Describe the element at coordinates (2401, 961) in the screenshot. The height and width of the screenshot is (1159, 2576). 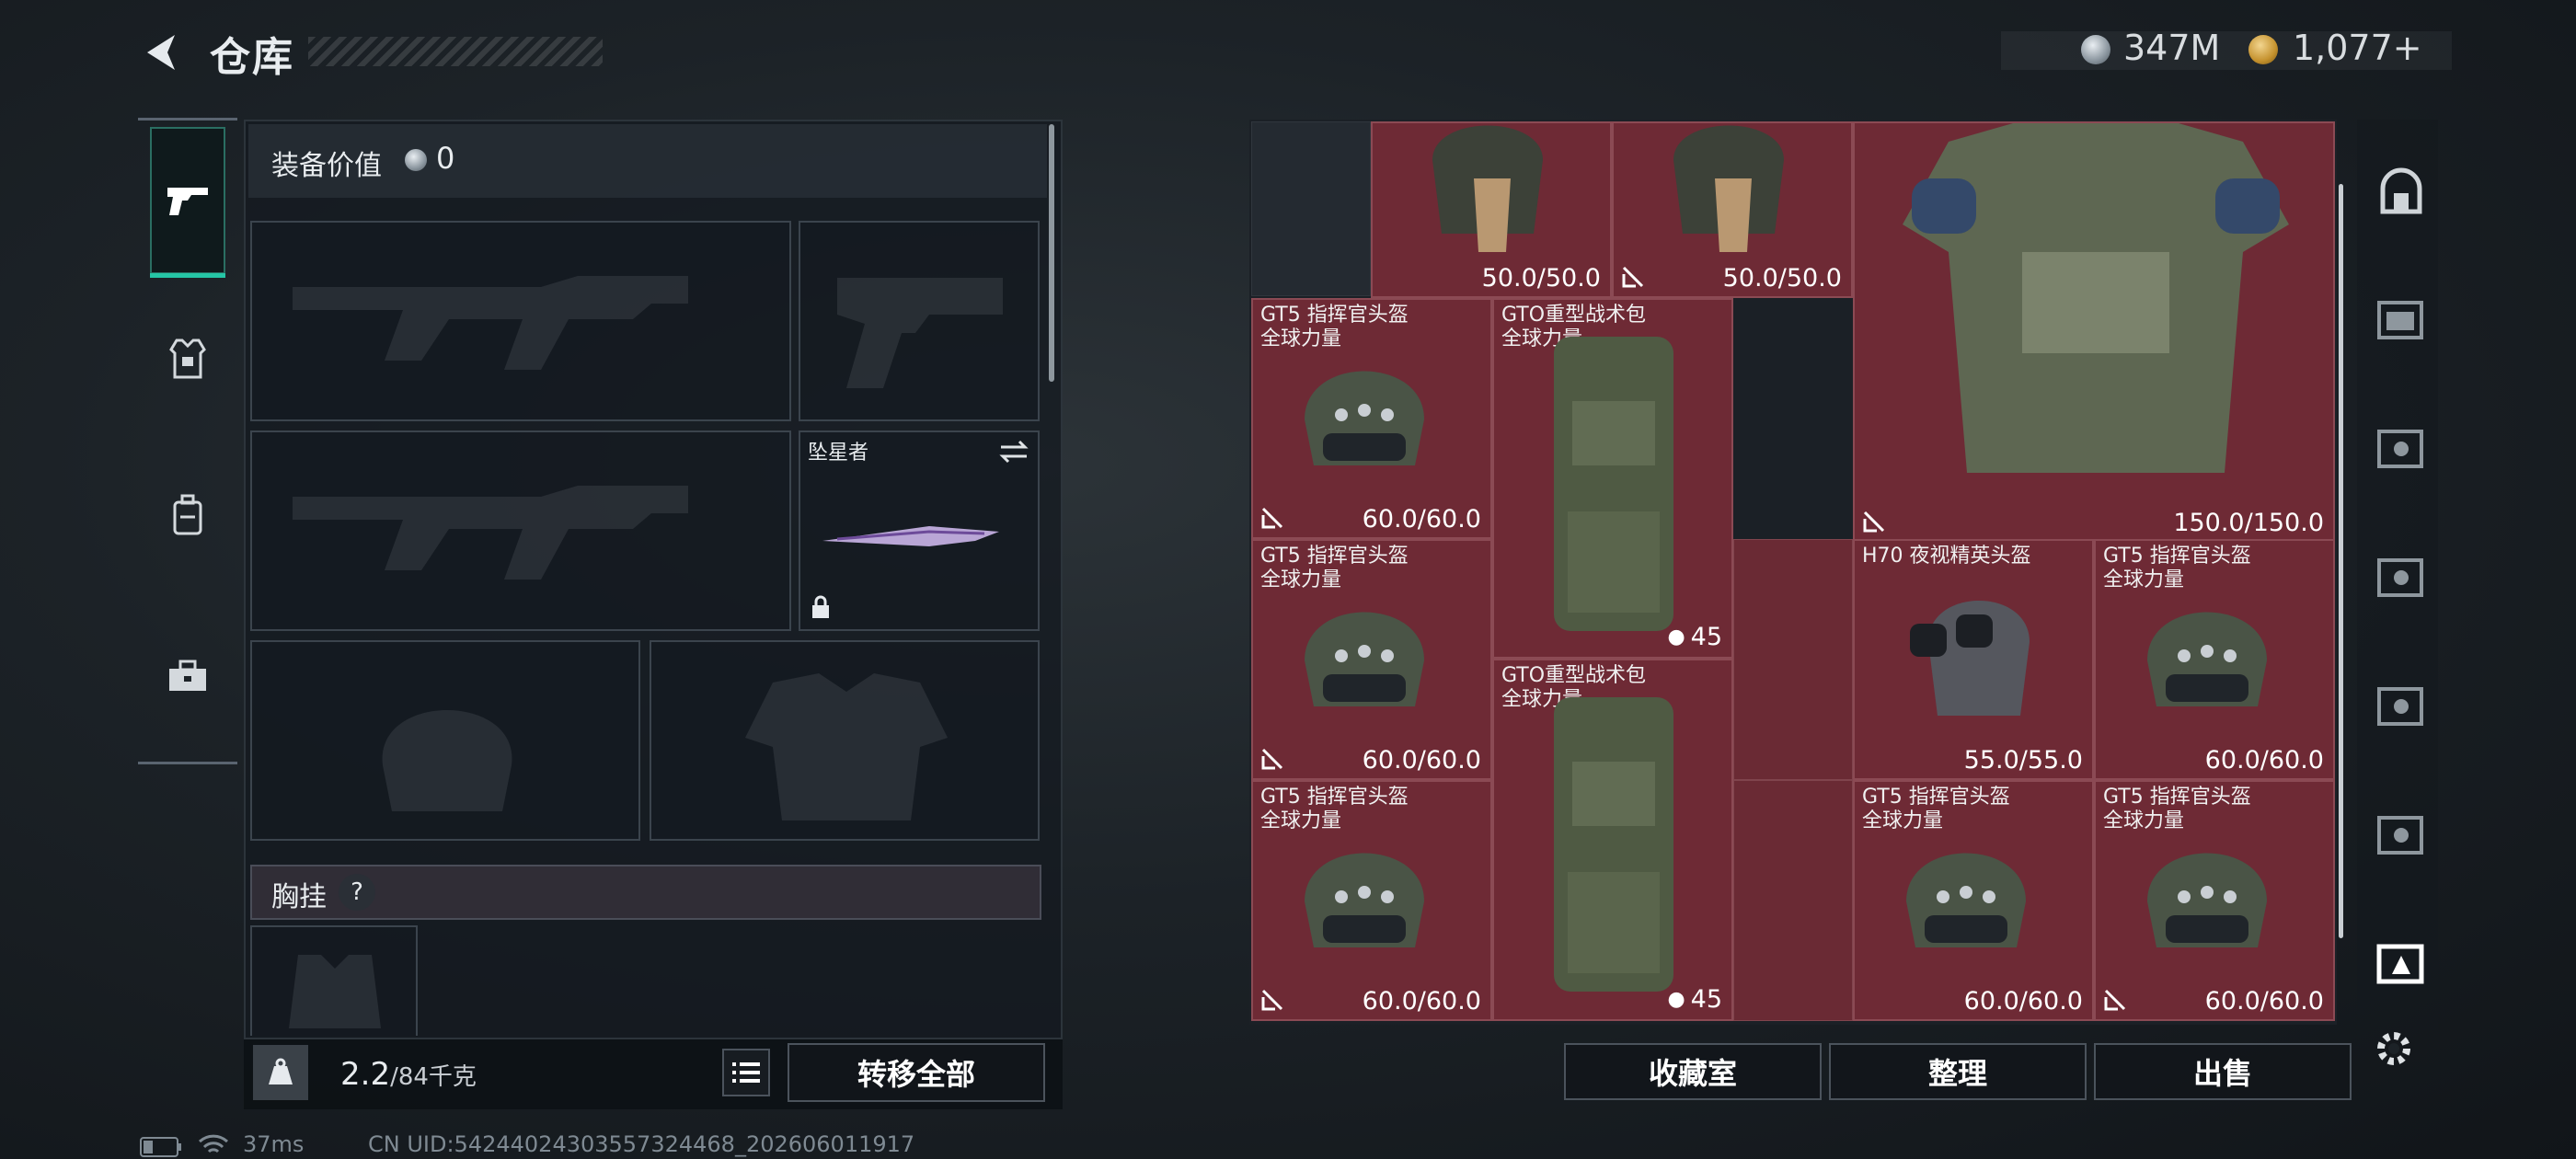
I see `storage-box-icon-active` at that location.